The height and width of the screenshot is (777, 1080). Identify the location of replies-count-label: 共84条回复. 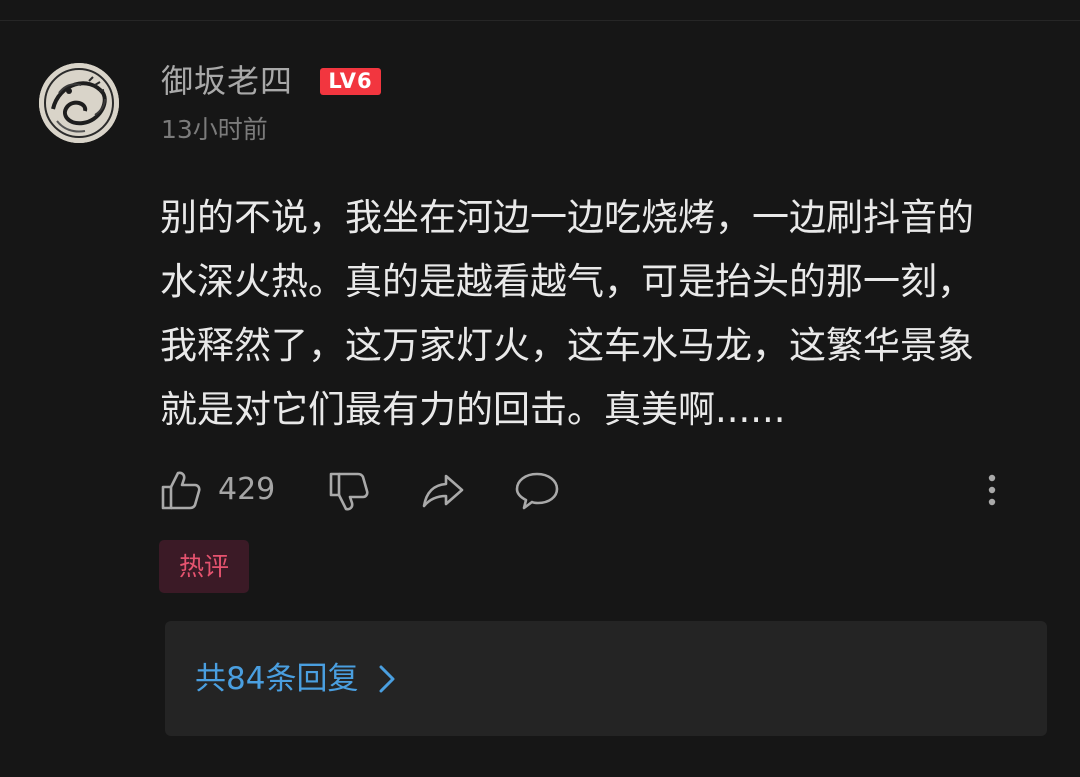
(277, 679).